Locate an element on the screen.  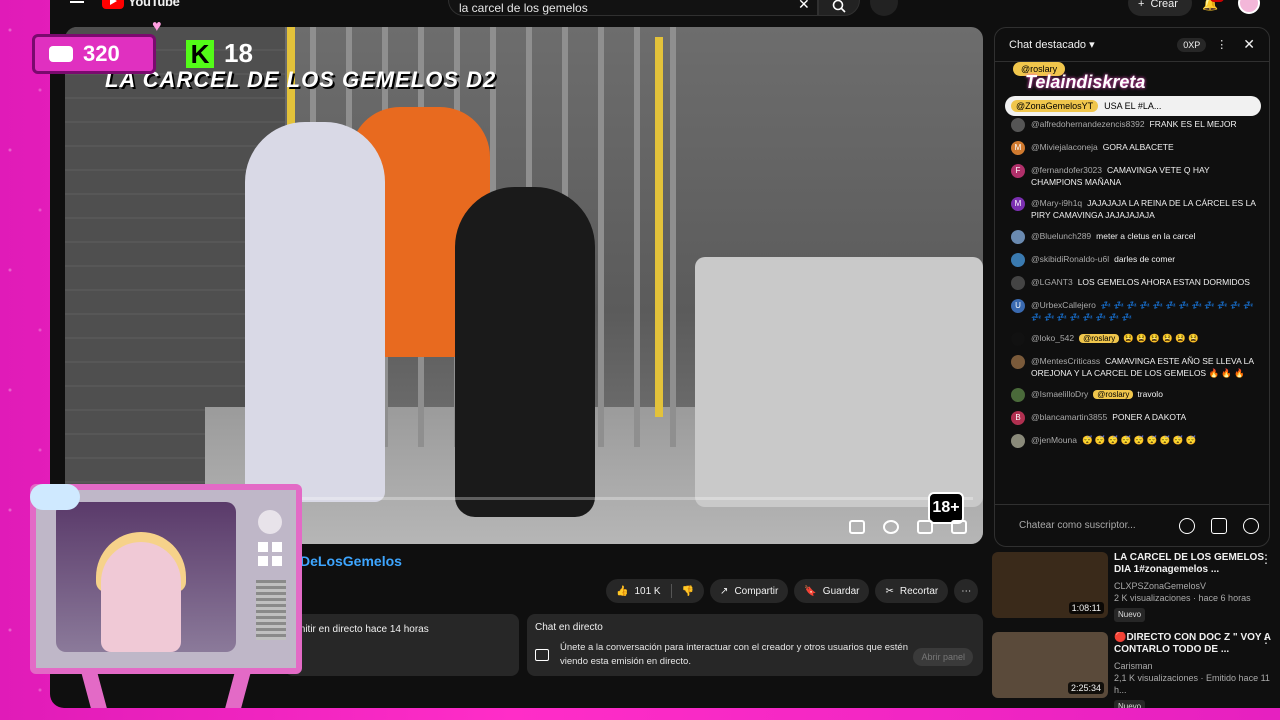
chat-author: @Miviejalaconeja is located at coordinates (1064, 147).